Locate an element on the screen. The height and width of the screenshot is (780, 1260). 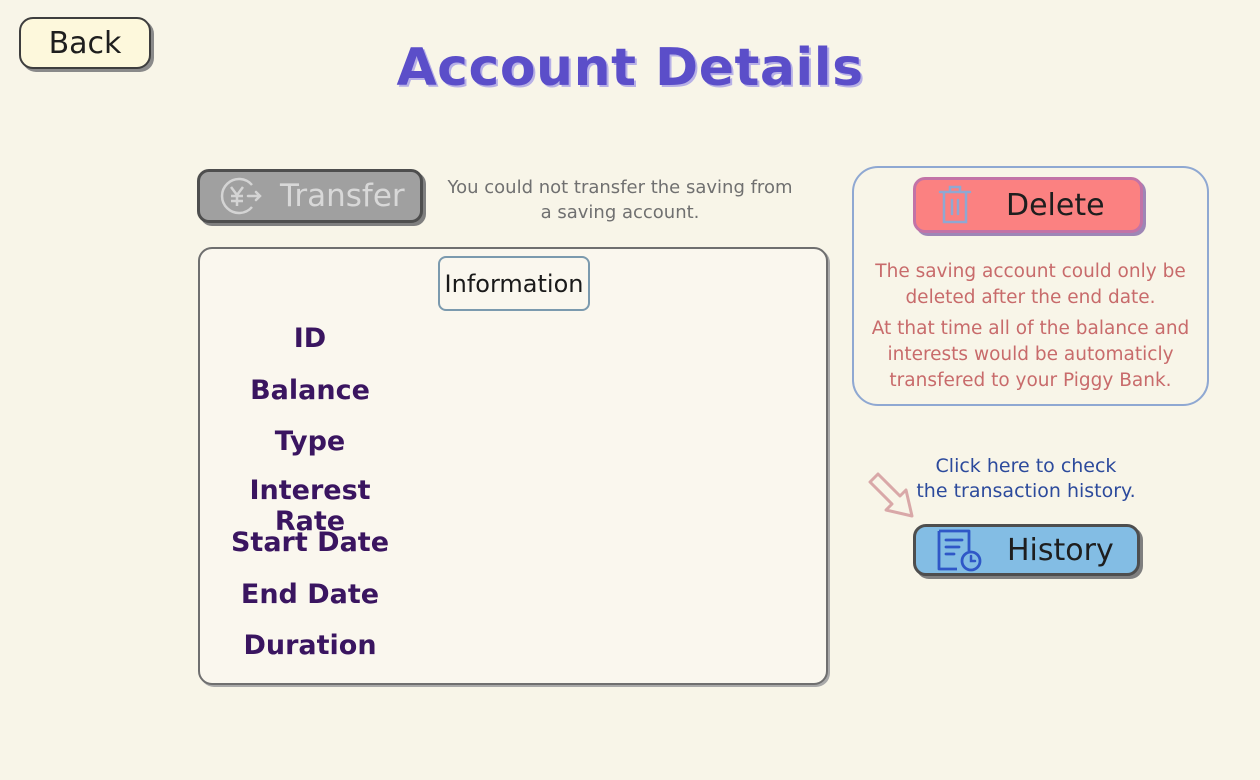
transfer-note-line: a saving account. is located at coordinates (620, 212).